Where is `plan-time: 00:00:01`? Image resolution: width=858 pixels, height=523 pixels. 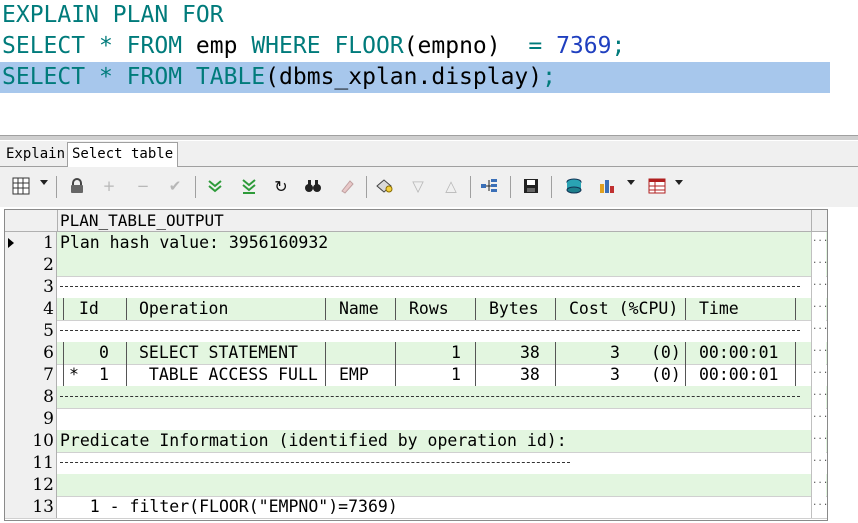
plan-time: 00:00:01 is located at coordinates (739, 374).